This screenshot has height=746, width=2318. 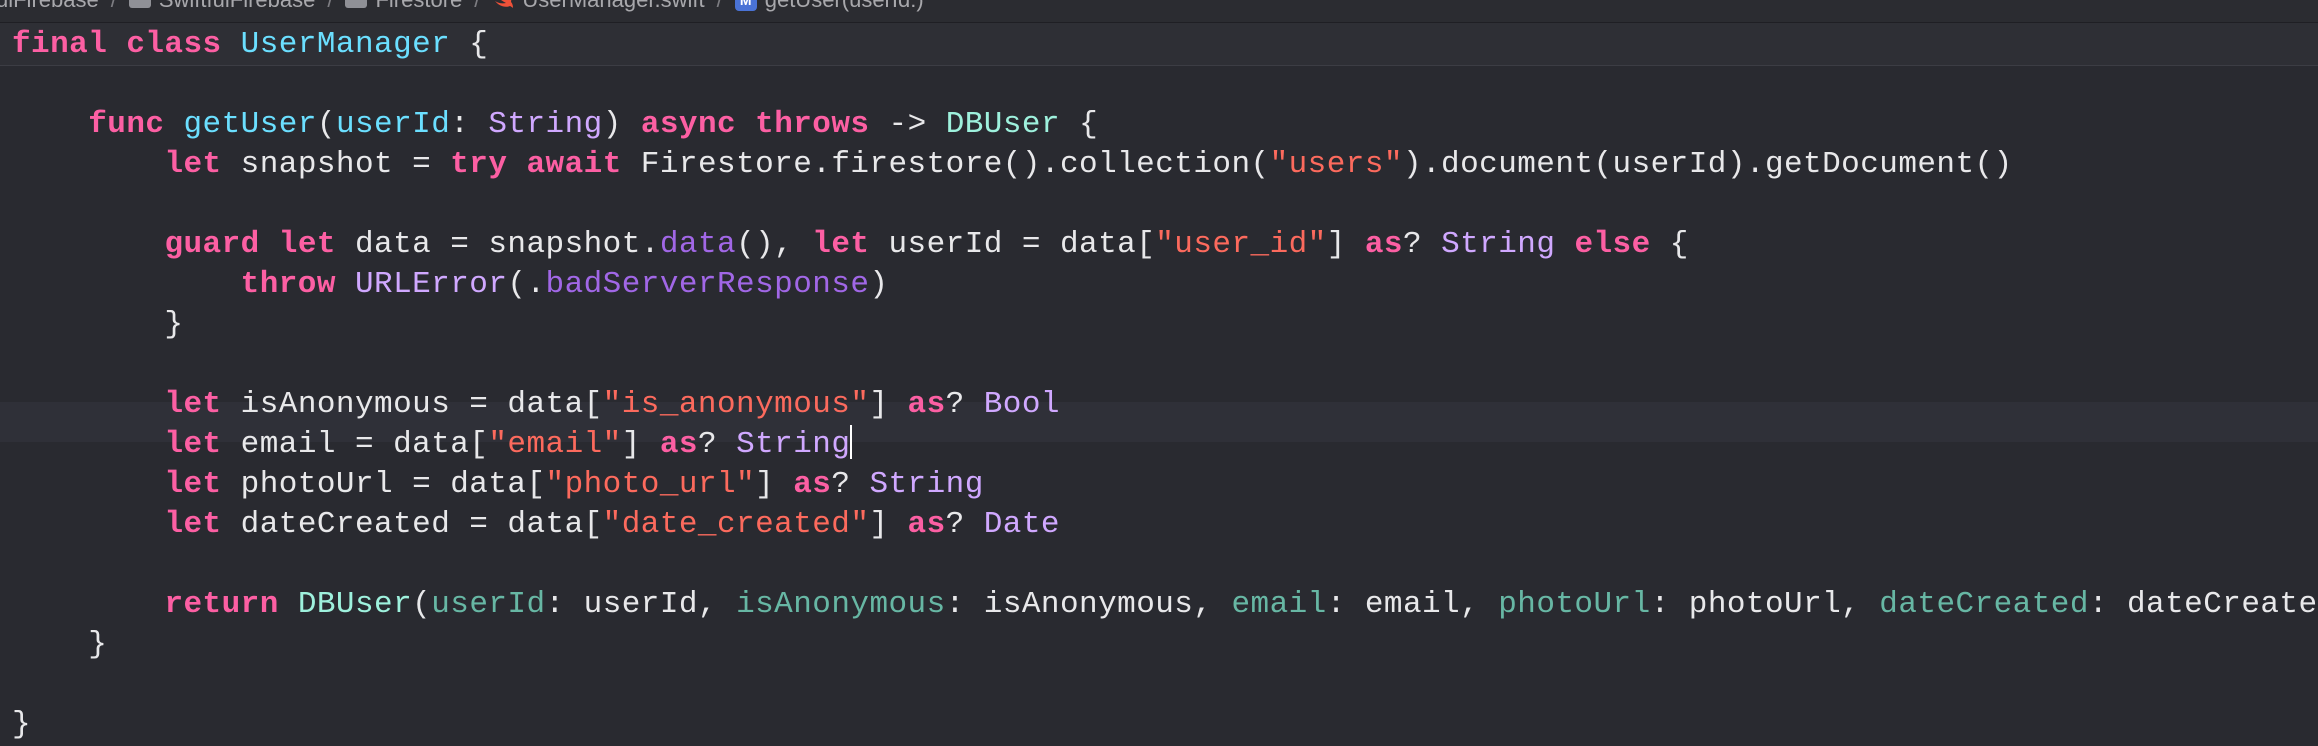 What do you see at coordinates (688, 124) in the screenshot?
I see `keyword-token: async` at bounding box center [688, 124].